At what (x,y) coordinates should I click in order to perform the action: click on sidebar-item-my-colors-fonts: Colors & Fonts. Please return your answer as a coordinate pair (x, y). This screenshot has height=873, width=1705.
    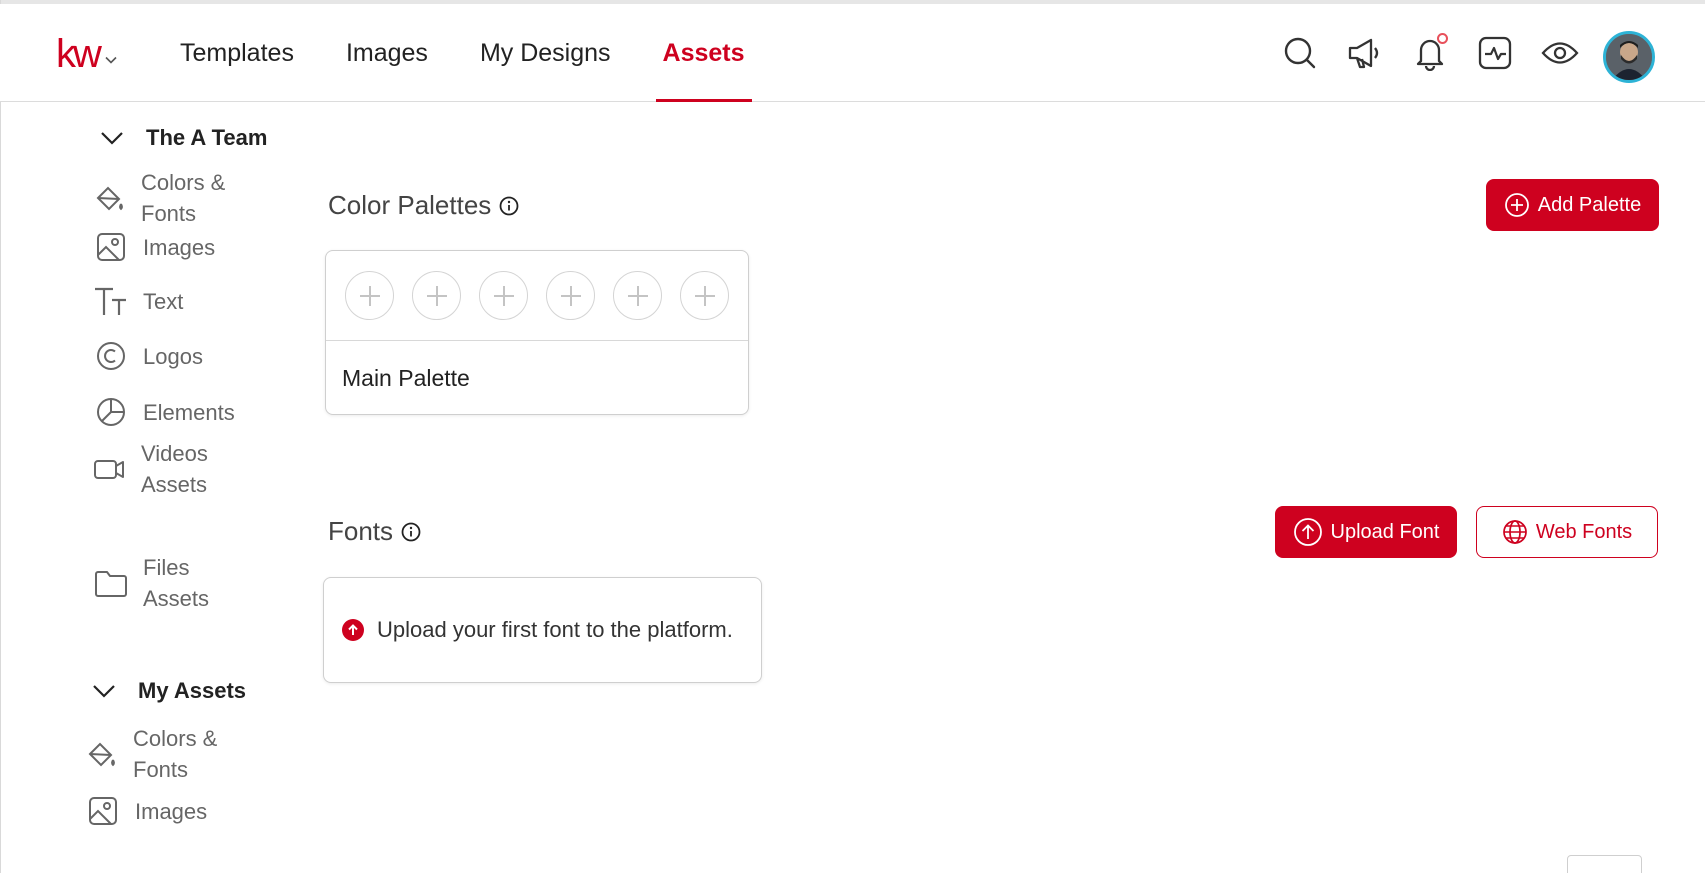
    Looking at the image, I should click on (163, 754).